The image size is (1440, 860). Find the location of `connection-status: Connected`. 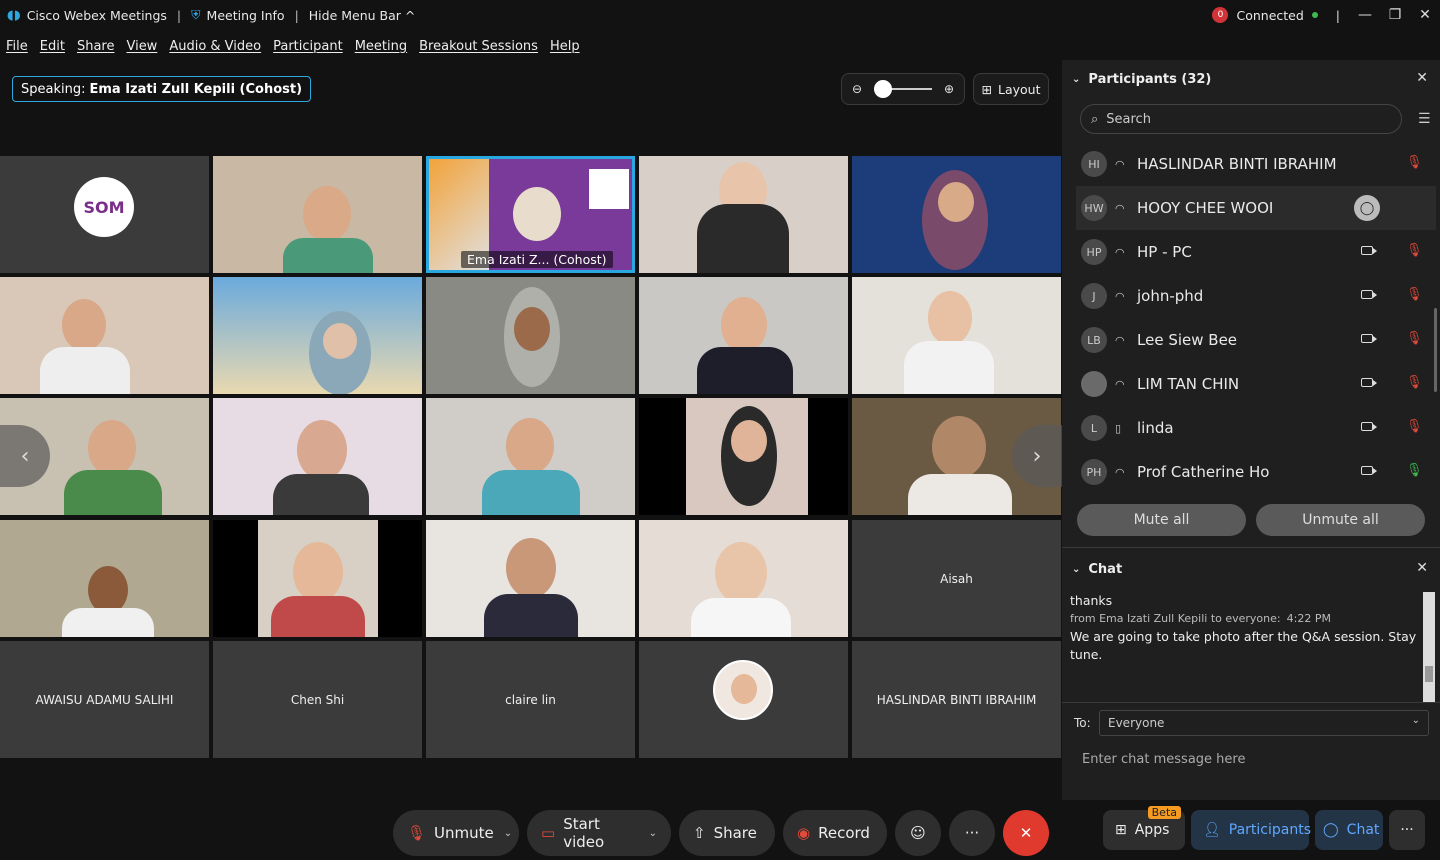

connection-status: Connected is located at coordinates (1270, 15).